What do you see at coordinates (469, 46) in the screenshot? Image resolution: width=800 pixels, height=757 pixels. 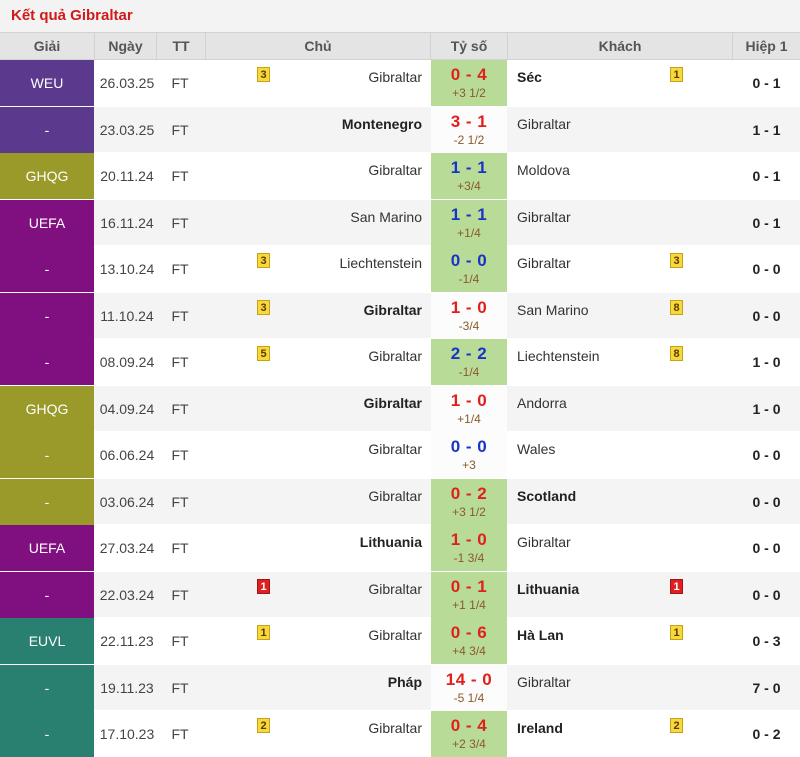 I see `header-score: Tỷ số` at bounding box center [469, 46].